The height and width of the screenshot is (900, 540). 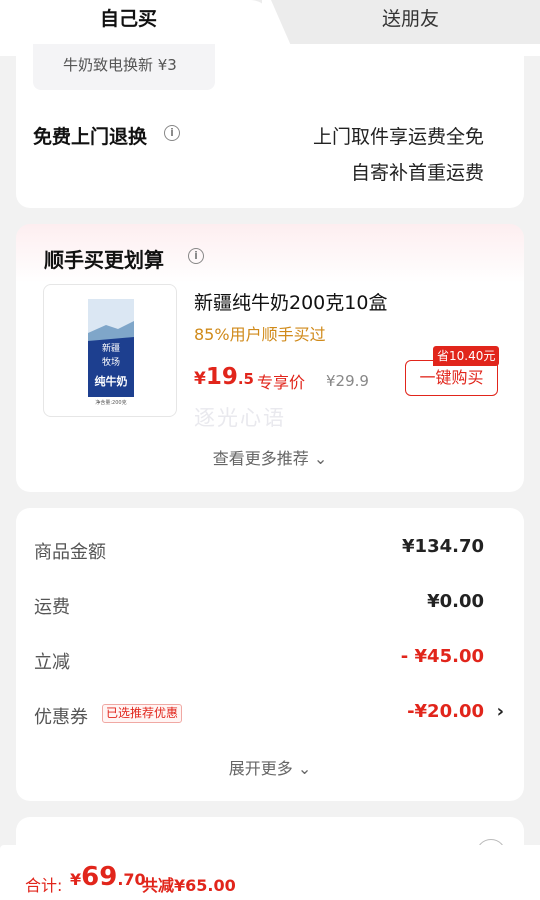 What do you see at coordinates (90, 137) in the screenshot?
I see `return-title: 免费上门退换` at bounding box center [90, 137].